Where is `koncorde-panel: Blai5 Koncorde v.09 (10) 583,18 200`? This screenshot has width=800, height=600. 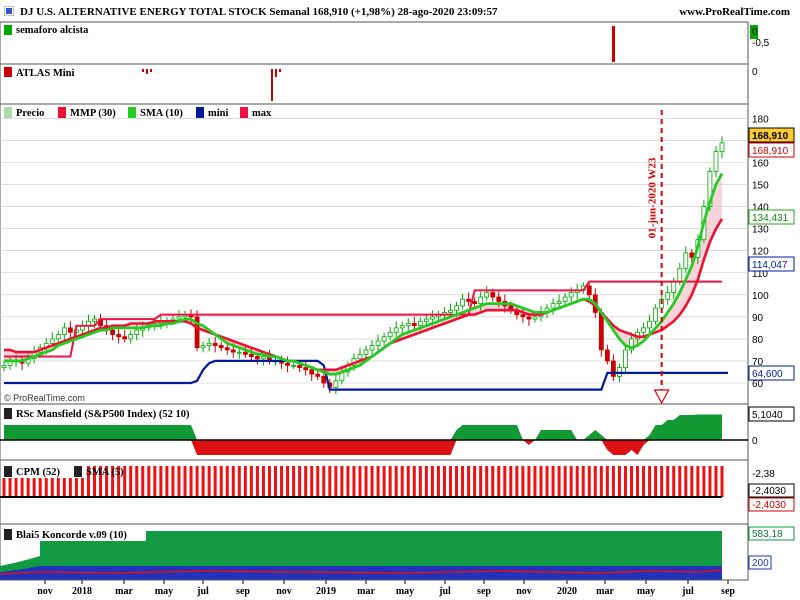
koncorde-panel: Blai5 Koncorde v.09 (10) 583,18 200 is located at coordinates (397, 553).